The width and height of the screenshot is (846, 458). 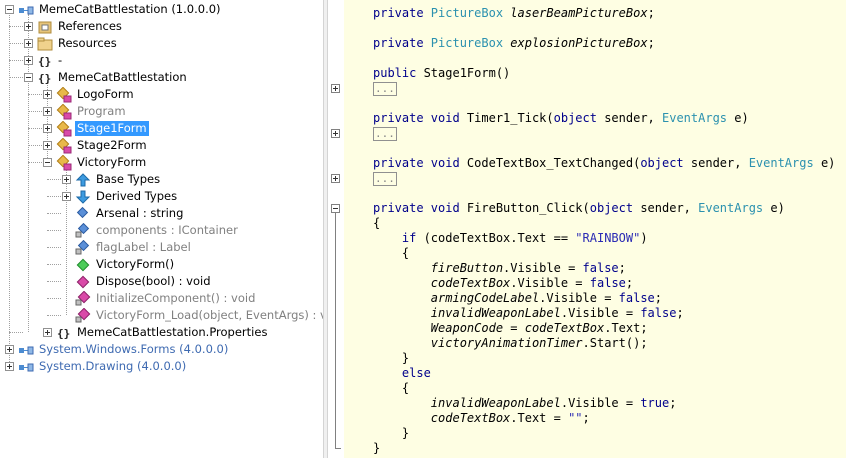 I want to click on code-token: }, so click(x=391, y=433).